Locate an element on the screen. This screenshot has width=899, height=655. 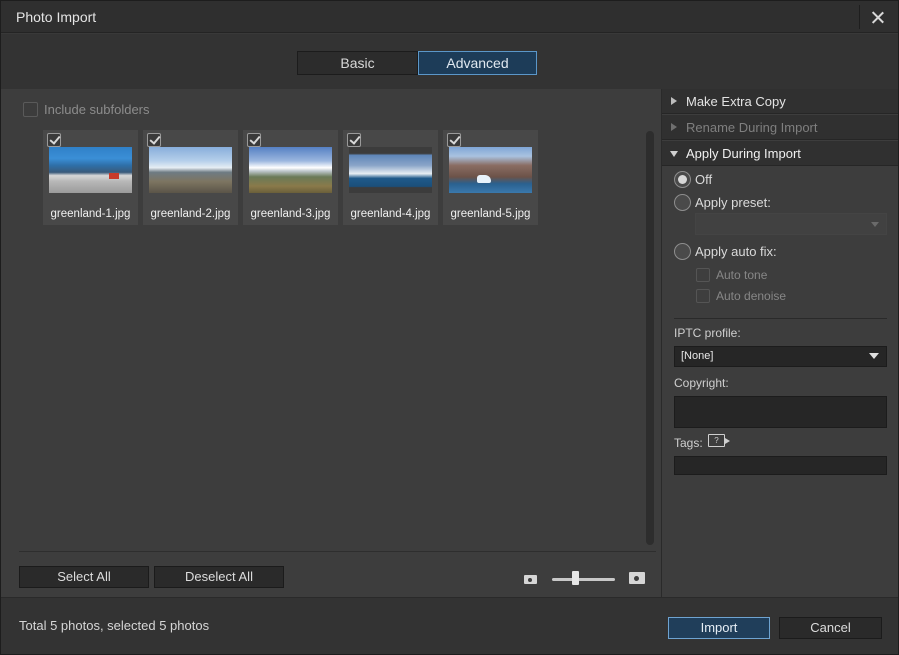
import-button: Import is located at coordinates (719, 628).